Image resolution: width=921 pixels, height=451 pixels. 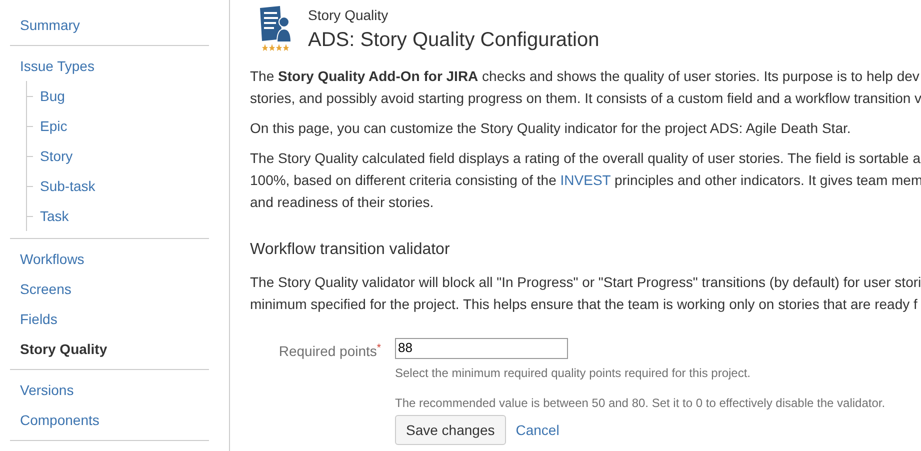 What do you see at coordinates (114, 66) in the screenshot?
I see `sidebar-item: Issue Types` at bounding box center [114, 66].